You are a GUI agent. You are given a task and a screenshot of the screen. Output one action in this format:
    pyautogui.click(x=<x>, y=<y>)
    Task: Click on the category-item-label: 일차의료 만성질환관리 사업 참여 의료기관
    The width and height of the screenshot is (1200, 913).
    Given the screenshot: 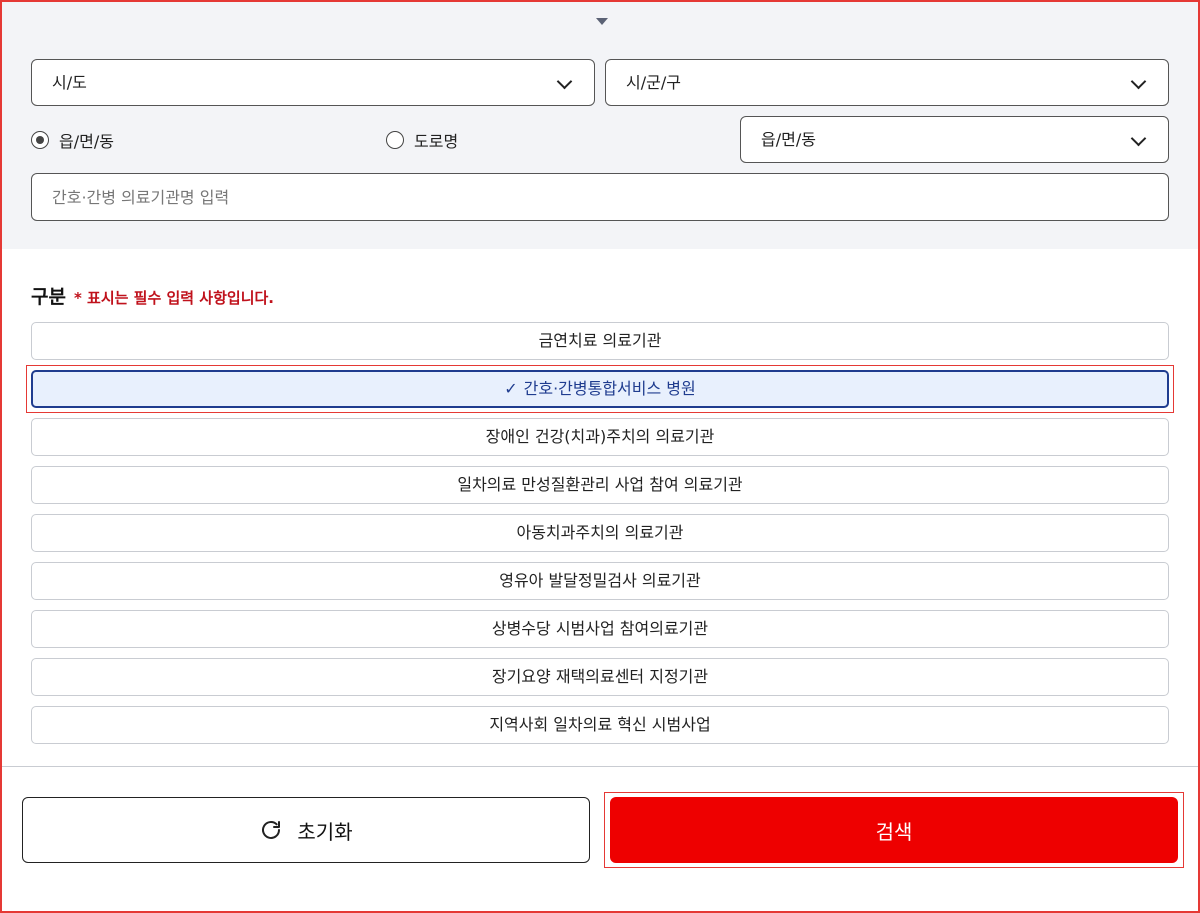 What is the action you would take?
    pyautogui.click(x=600, y=484)
    